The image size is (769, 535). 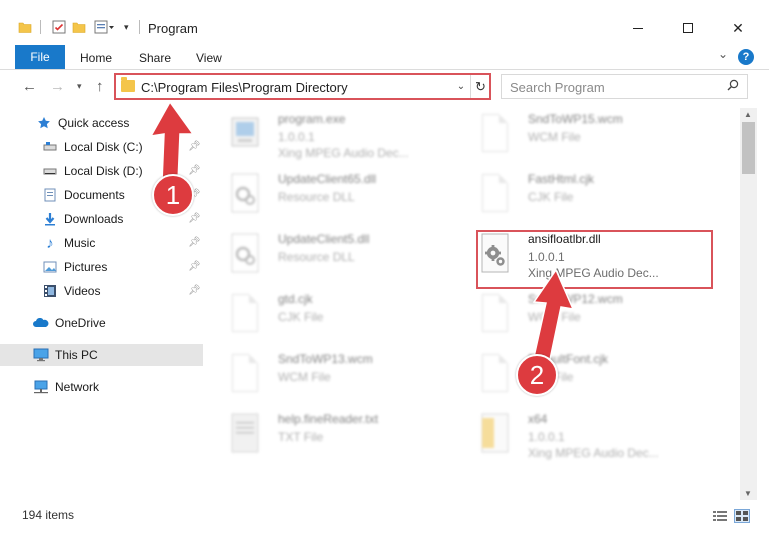 What do you see at coordinates (748, 304) in the screenshot?
I see `vertical-scrollbar: ▲ ▼` at bounding box center [748, 304].